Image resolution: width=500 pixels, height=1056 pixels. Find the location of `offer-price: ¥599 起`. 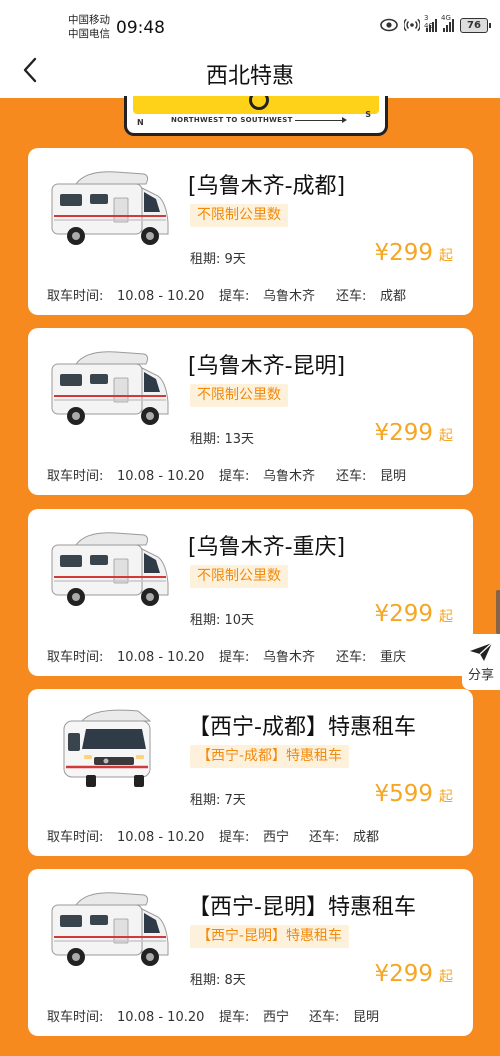

offer-price: ¥599 起 is located at coordinates (413, 794).